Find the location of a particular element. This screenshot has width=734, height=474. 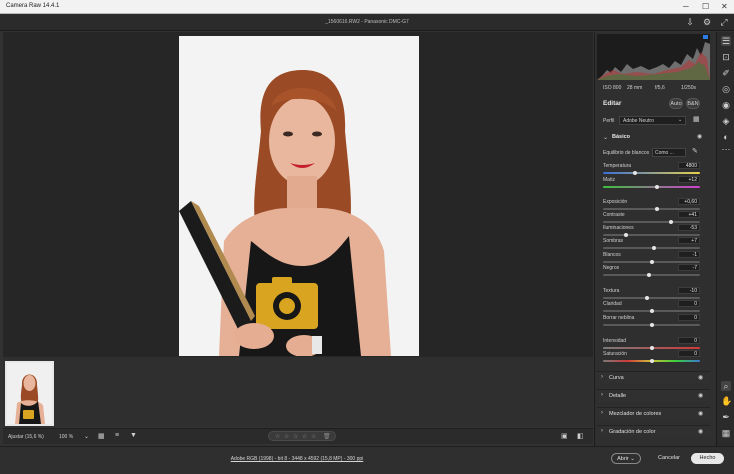

bw-button: B&N is located at coordinates (693, 103).